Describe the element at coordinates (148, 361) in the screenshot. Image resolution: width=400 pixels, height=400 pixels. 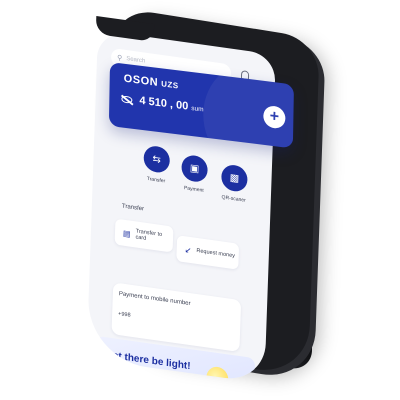
I see `promo-title: Let there be light!` at that location.